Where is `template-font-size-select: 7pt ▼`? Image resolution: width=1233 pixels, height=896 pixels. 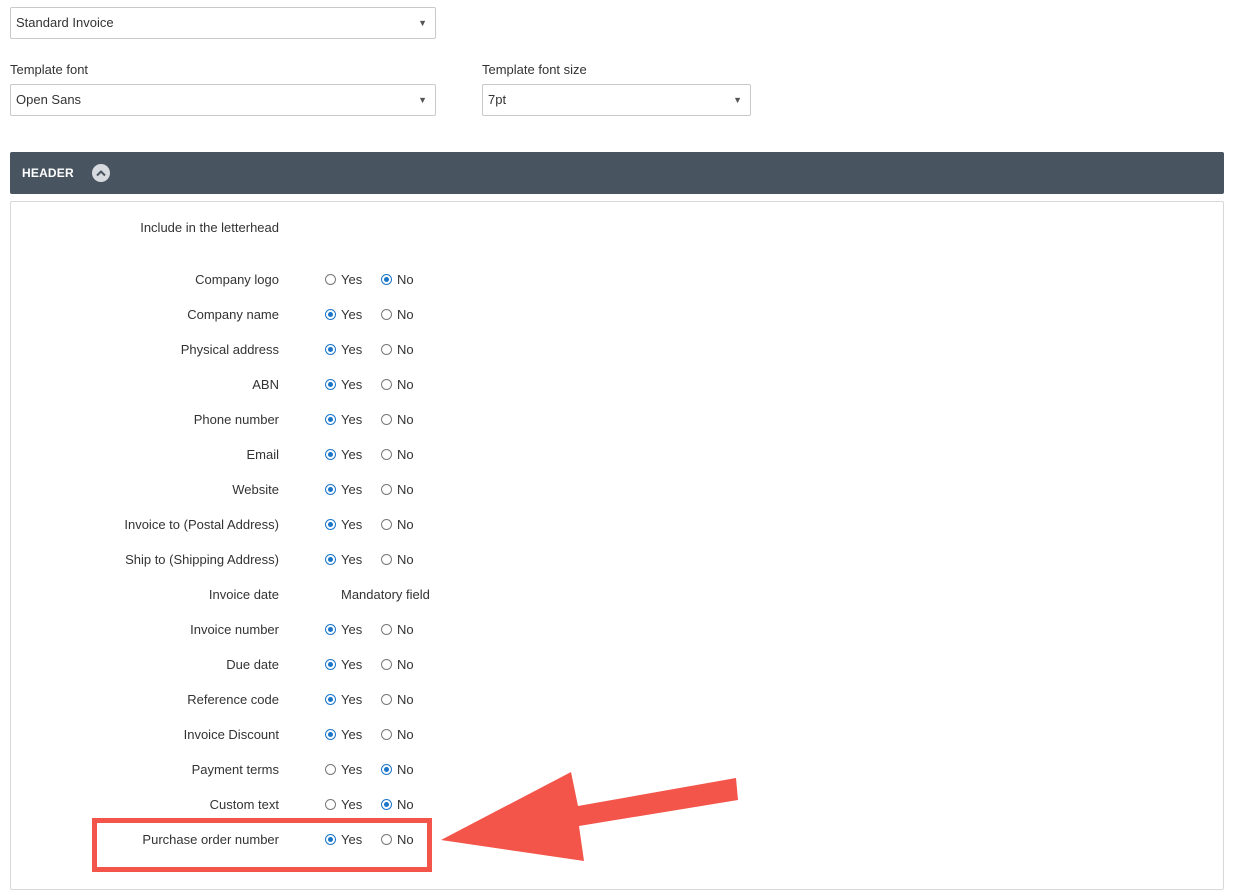
template-font-size-select: 7pt ▼ is located at coordinates (616, 100).